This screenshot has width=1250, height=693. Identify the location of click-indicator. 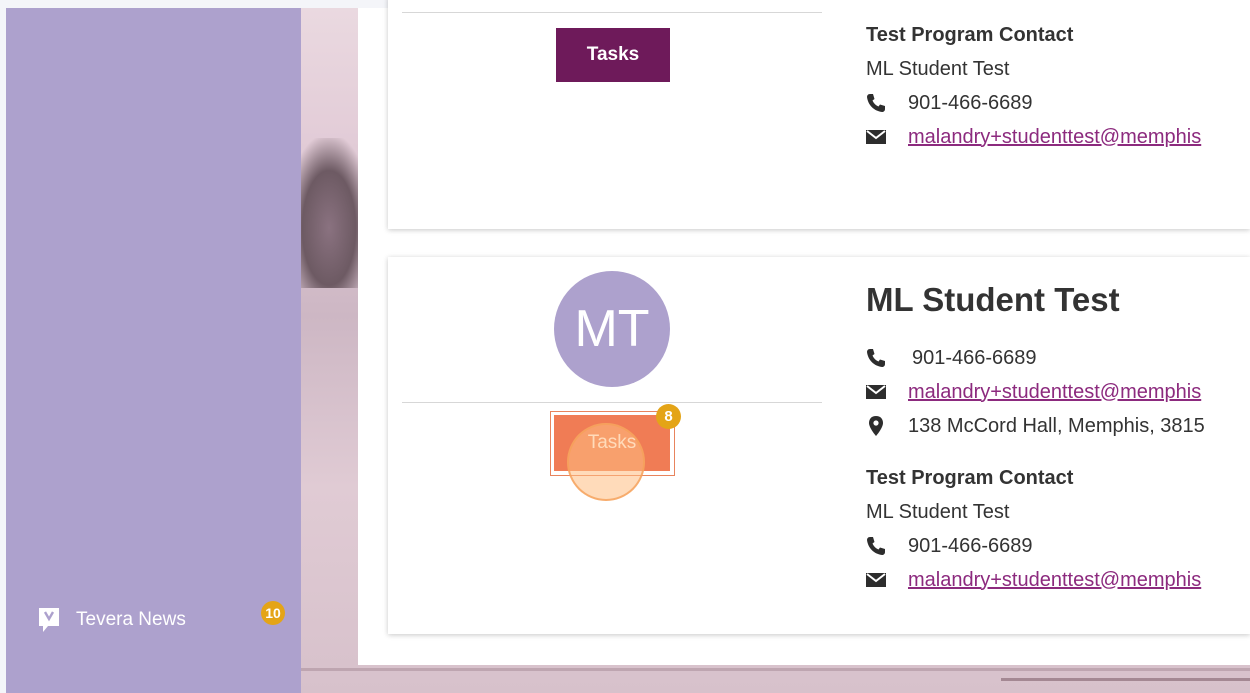
(606, 462).